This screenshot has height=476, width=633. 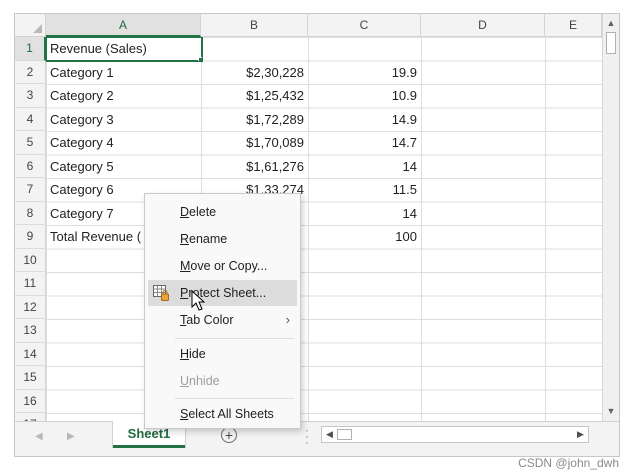 What do you see at coordinates (30, 354) in the screenshot?
I see `row-header-14: 14` at bounding box center [30, 354].